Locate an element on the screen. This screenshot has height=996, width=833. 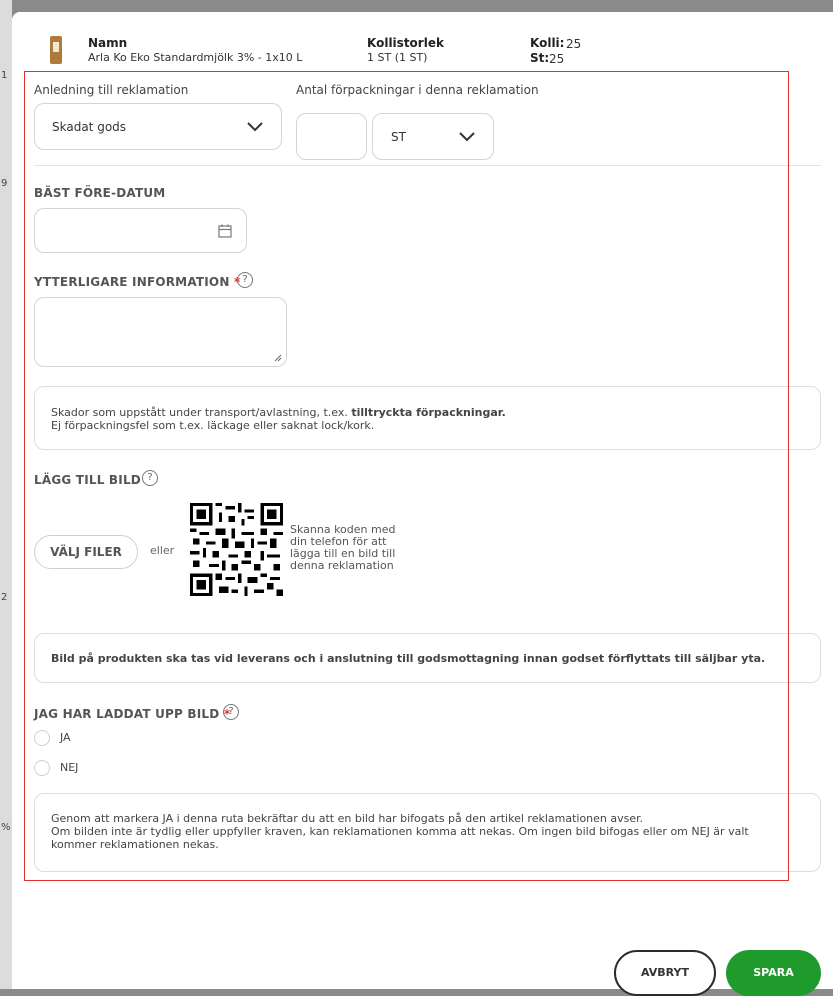
pack-size-value: 1 ST (1 ST) is located at coordinates (397, 57).